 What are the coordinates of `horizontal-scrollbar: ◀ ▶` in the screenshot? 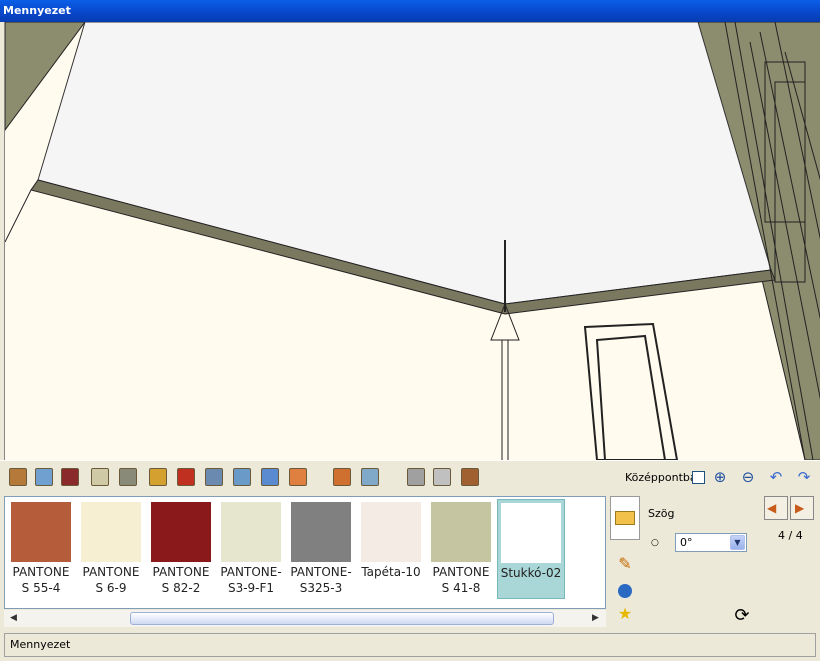 It's located at (305, 618).